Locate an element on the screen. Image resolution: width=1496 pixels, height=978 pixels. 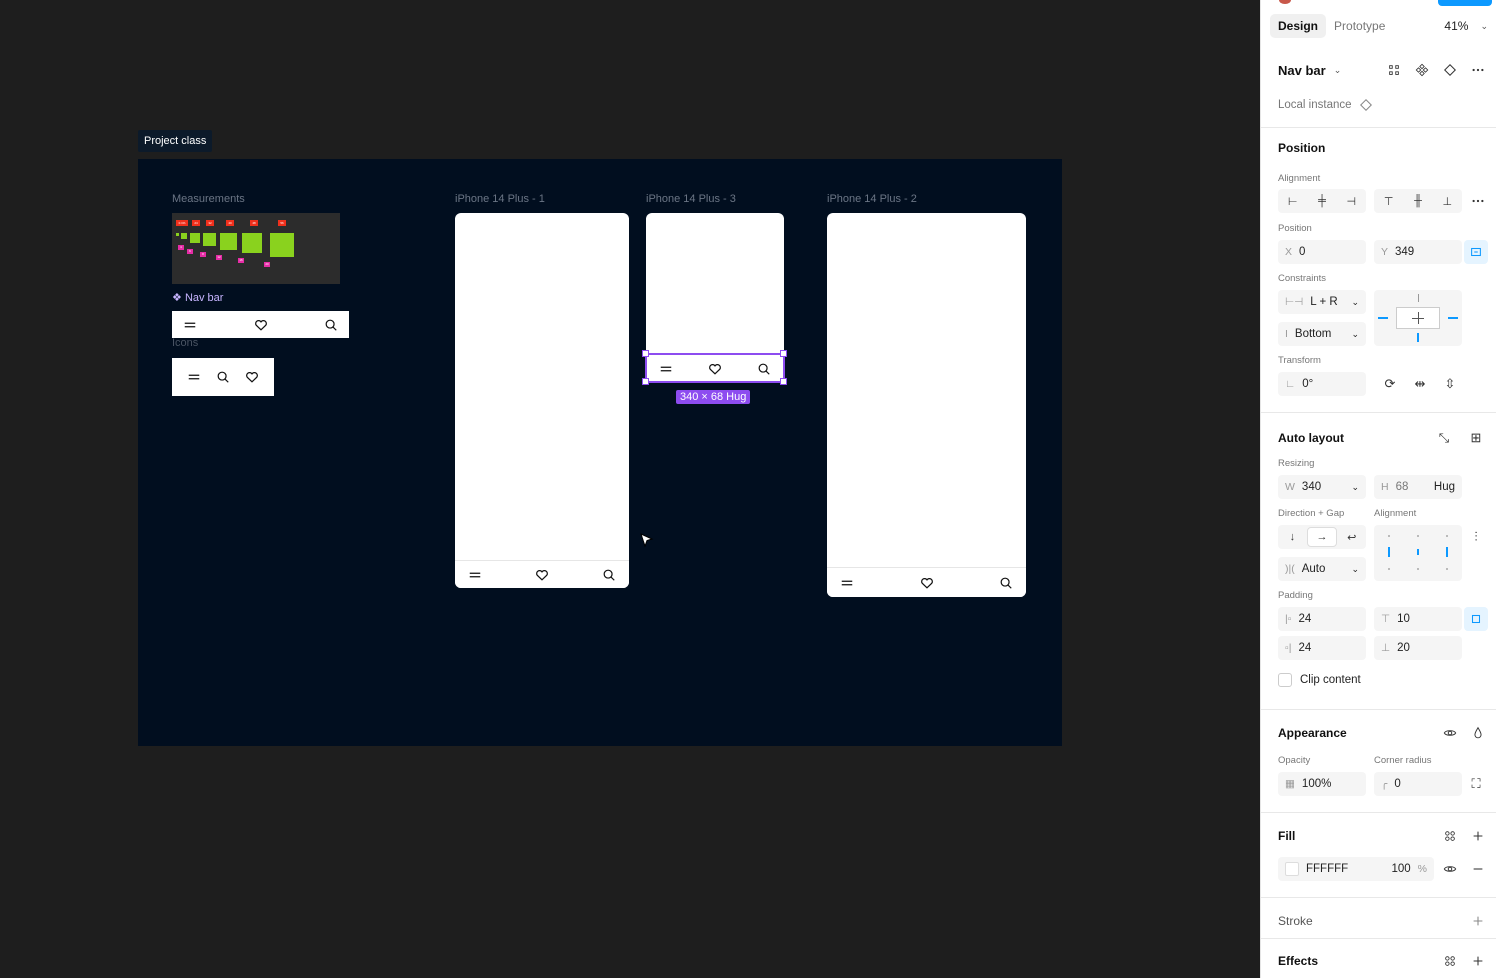
gap-icon: )|( is located at coordinates (1290, 569).